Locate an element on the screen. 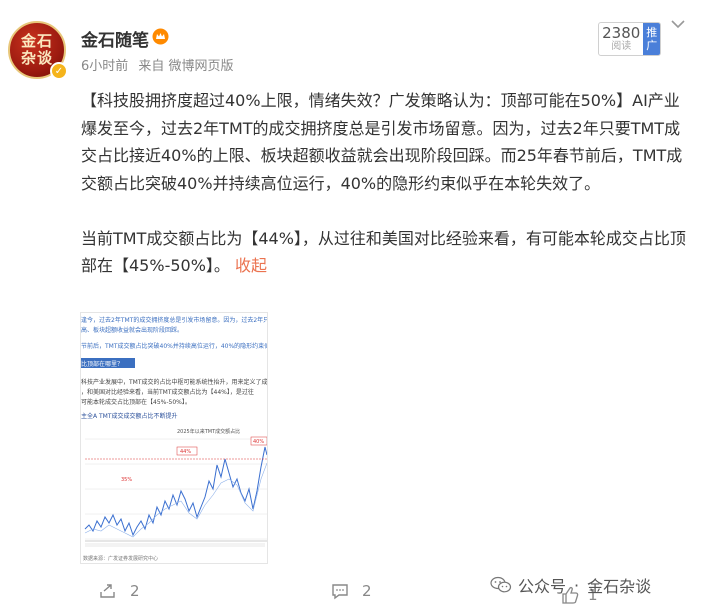 This screenshot has height=613, width=703. watermark-name: 金石杂谈 is located at coordinates (619, 586).